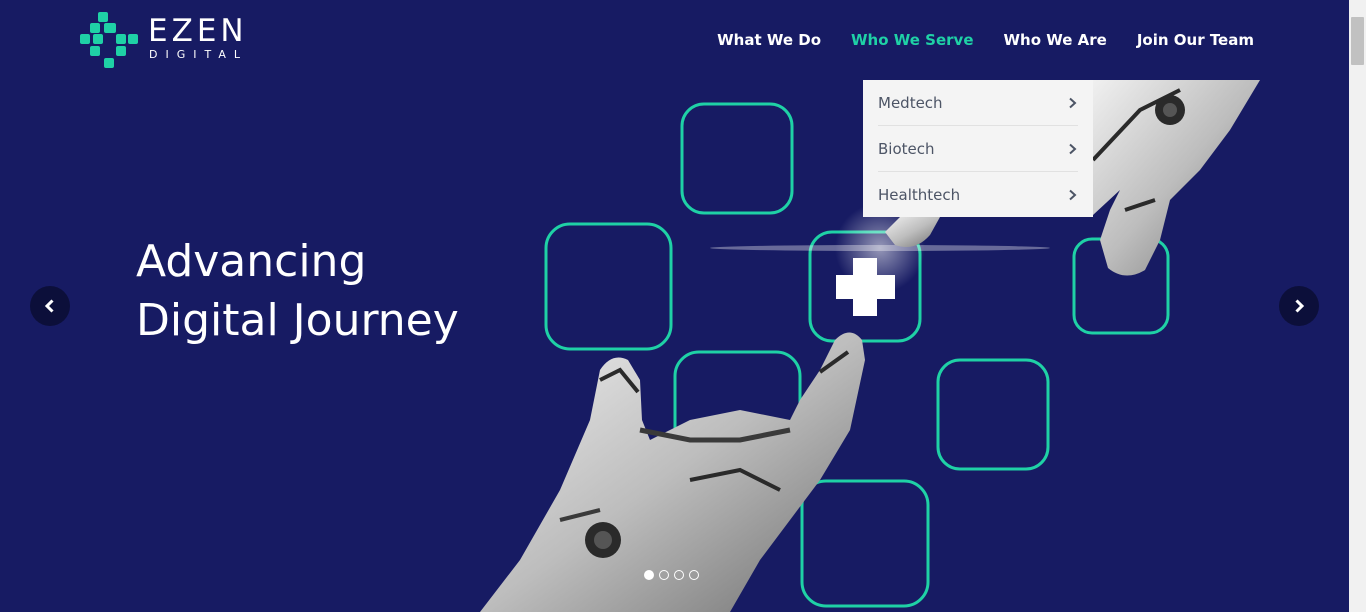 This screenshot has width=1366, height=612. I want to click on dropdown-item-medtech: Medtech, so click(978, 103).